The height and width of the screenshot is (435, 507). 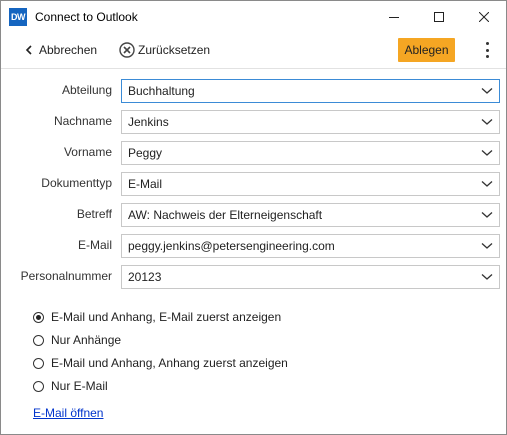 I want to click on field-value: Buchhaltung, so click(x=161, y=91).